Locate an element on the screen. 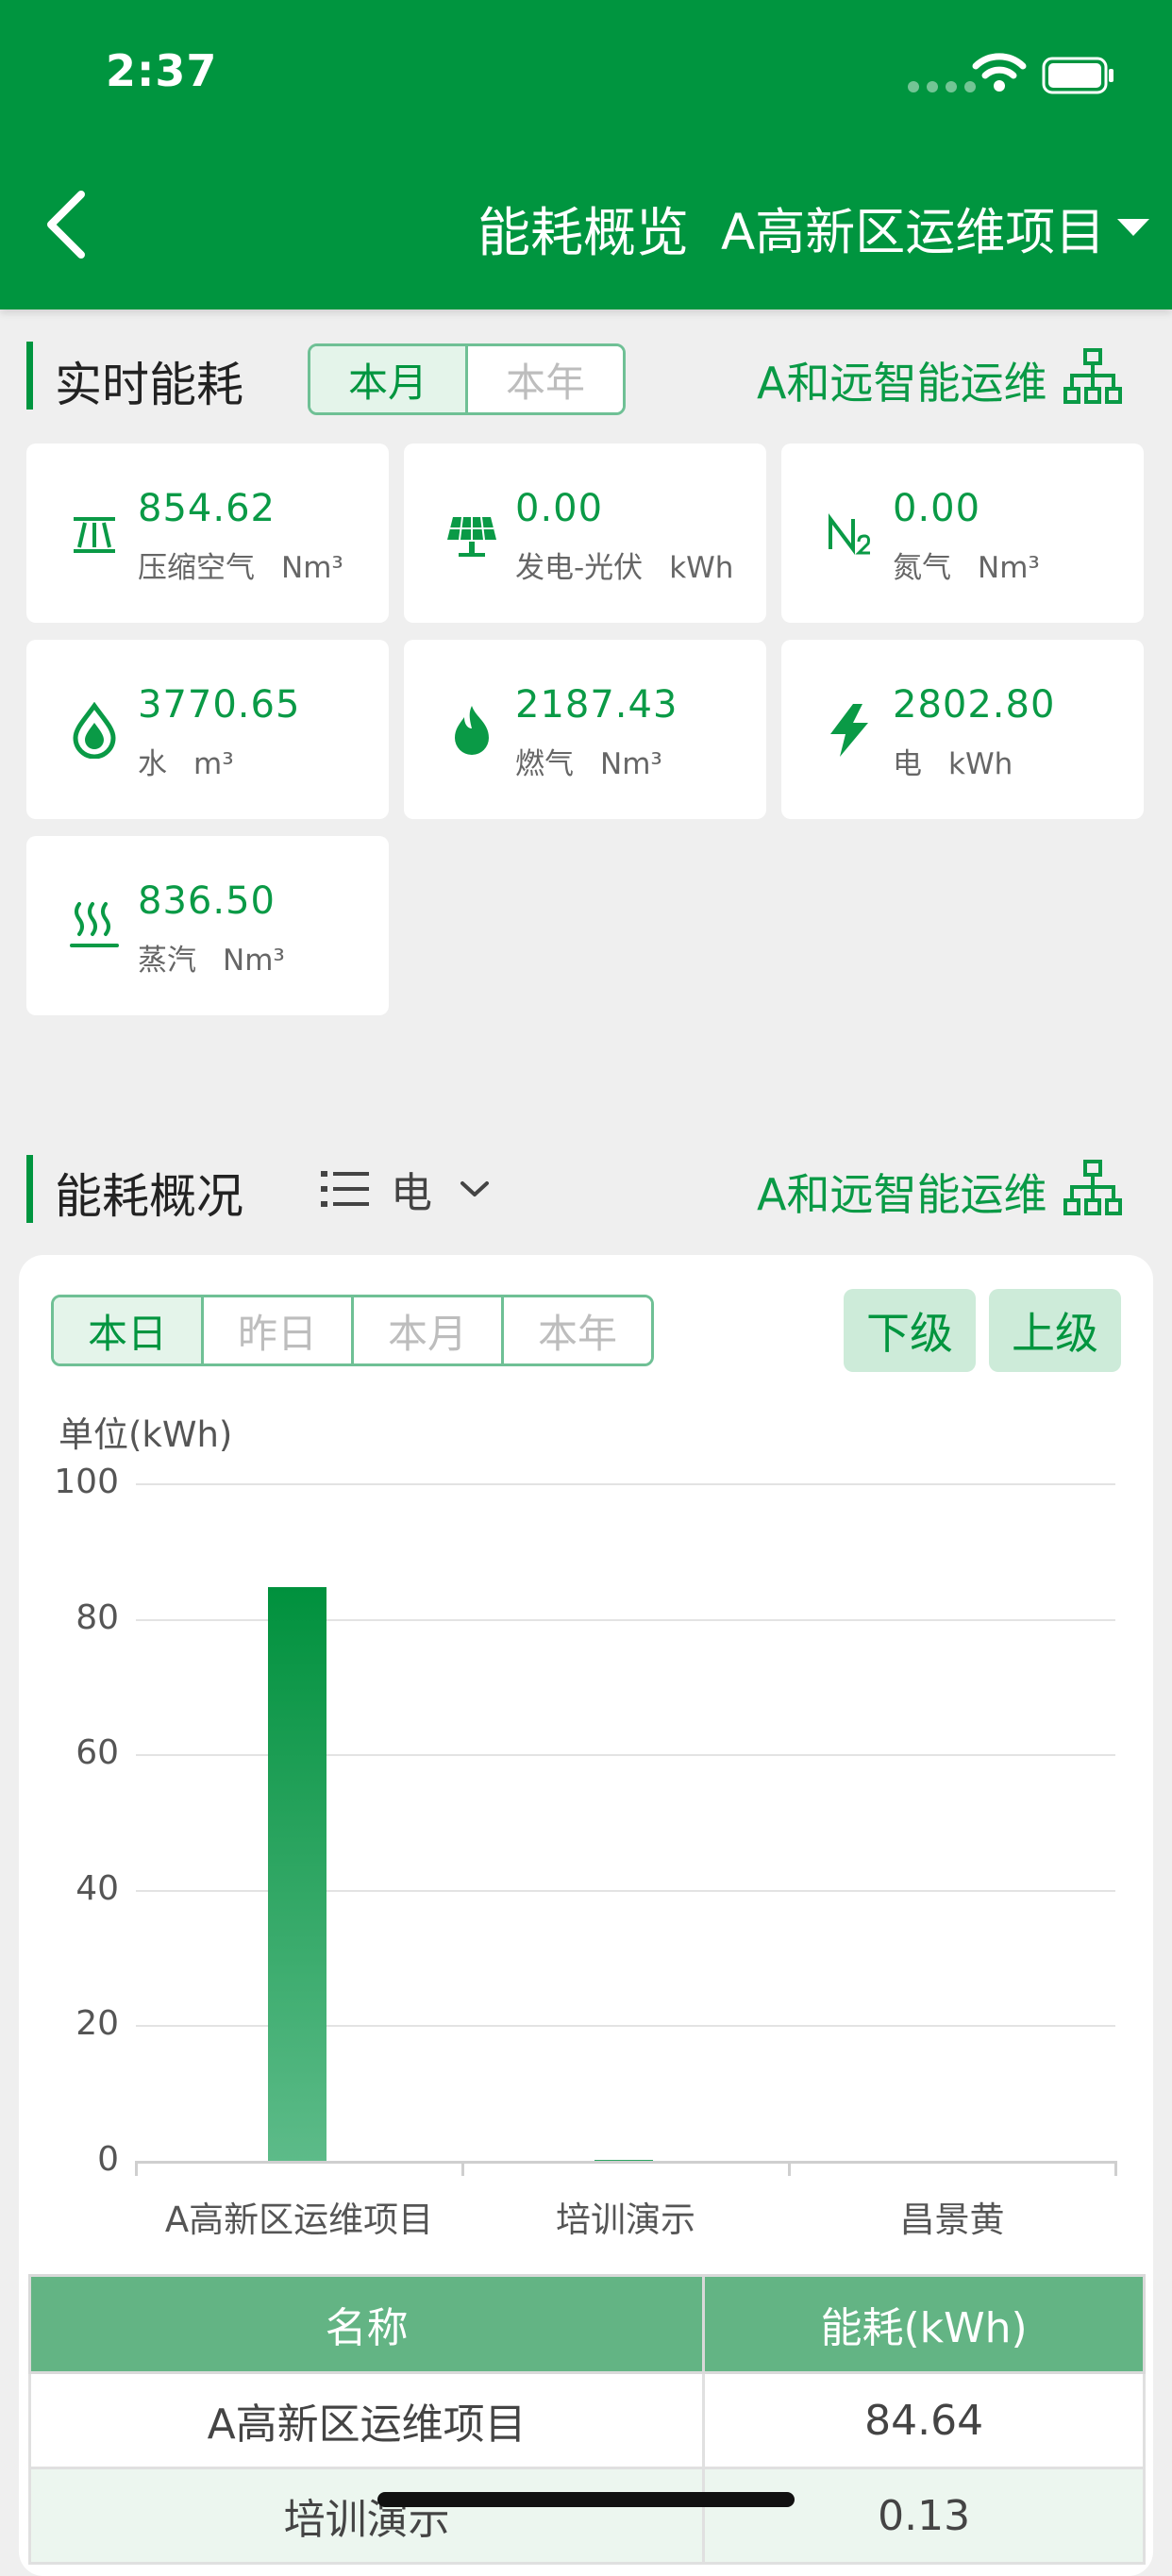 This screenshot has height=2576, width=1172. tile-label: 蒸汽 Nm³ is located at coordinates (211, 961).